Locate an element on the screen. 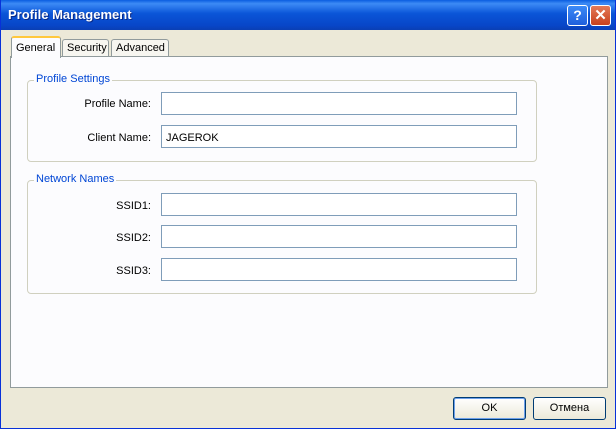 This screenshot has height=429, width=616. profile-name-field is located at coordinates (339, 103).